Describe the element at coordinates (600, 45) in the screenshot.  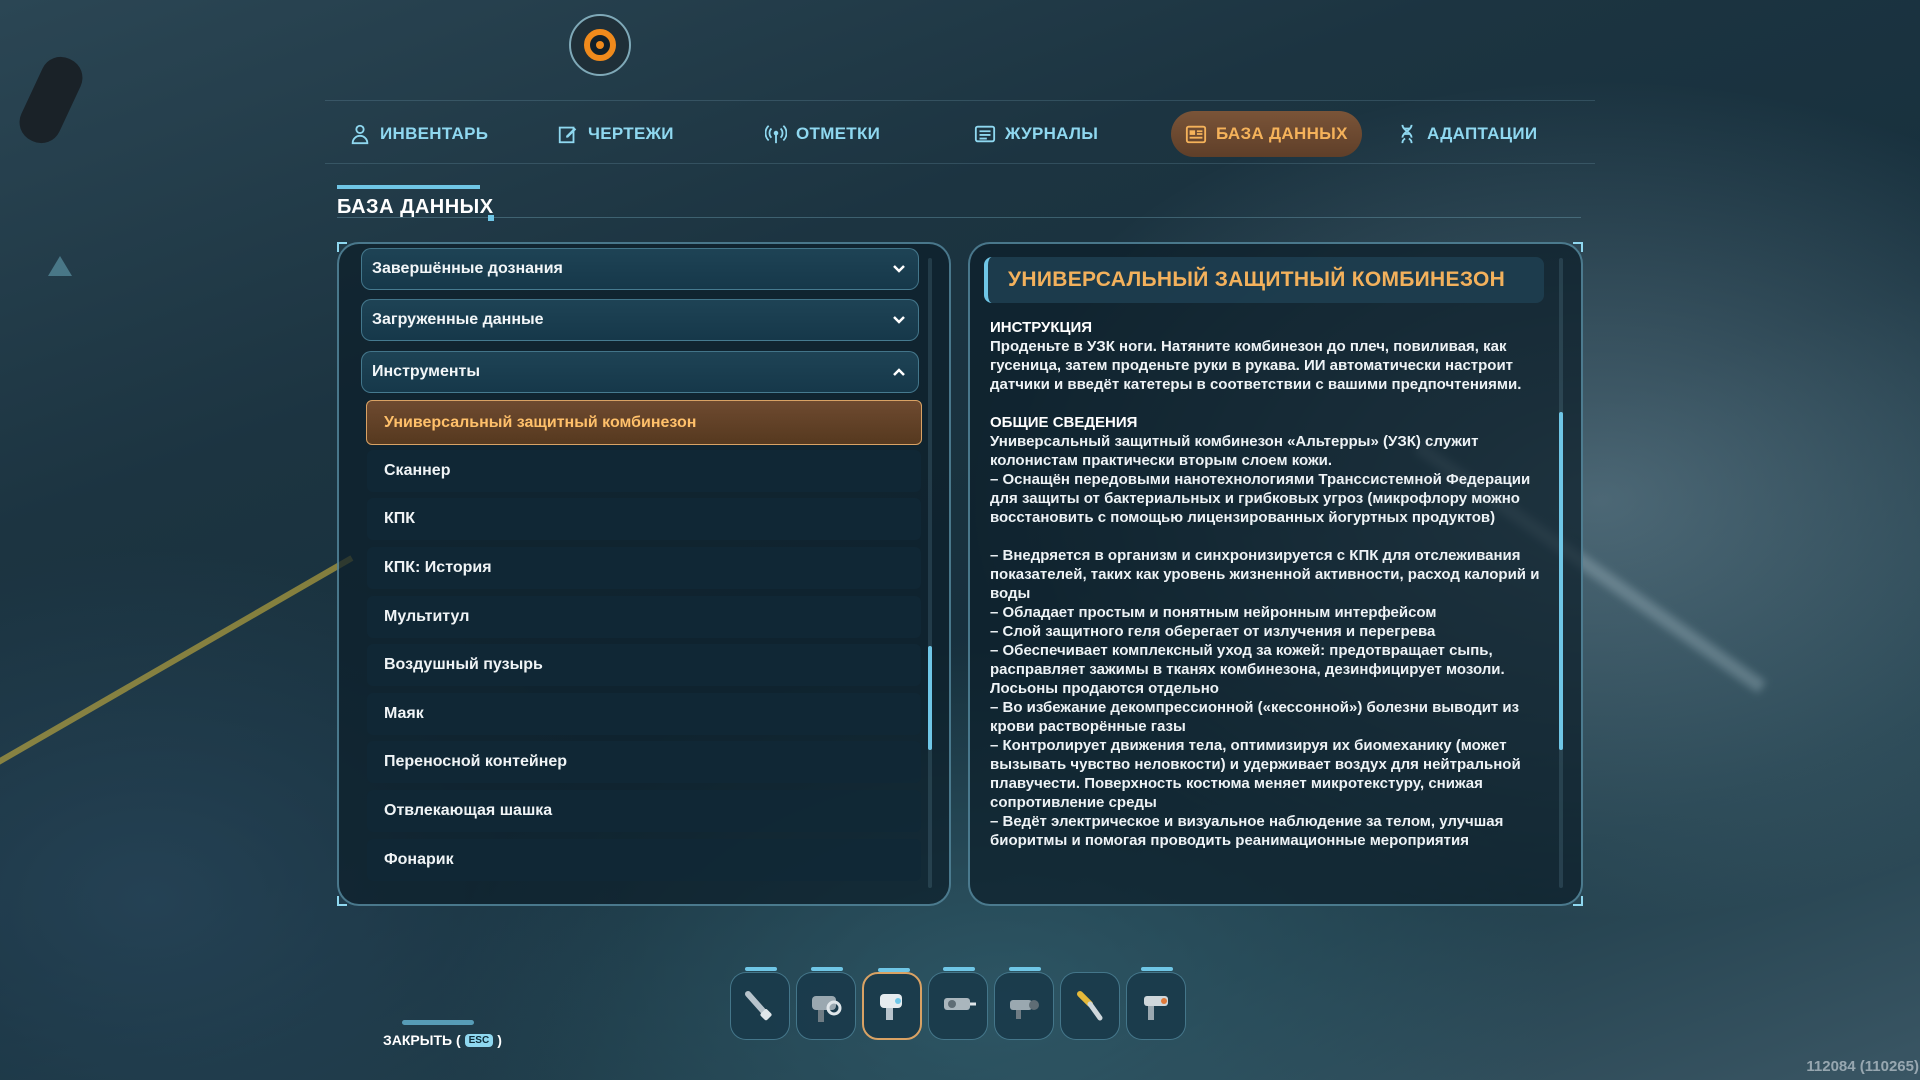
I see `pda-logo-icon` at that location.